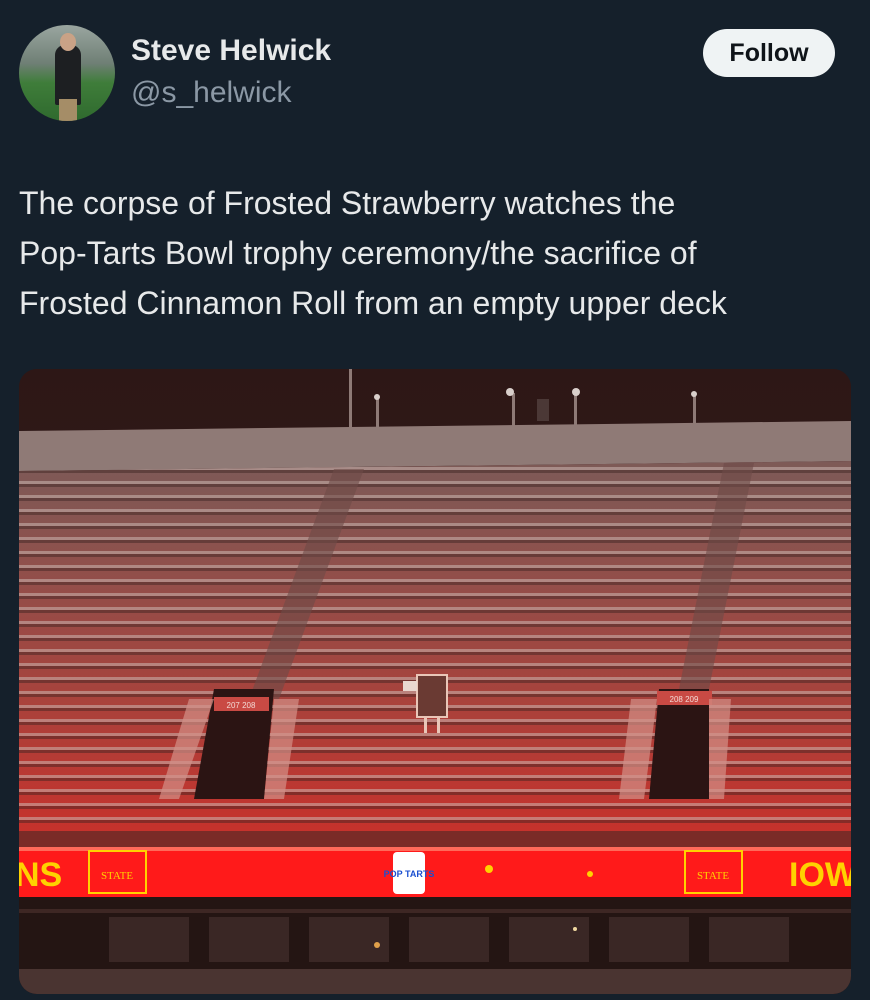 This screenshot has height=1000, width=870. What do you see at coordinates (40, 875) in the screenshot?
I see `banner-text-left: NS` at bounding box center [40, 875].